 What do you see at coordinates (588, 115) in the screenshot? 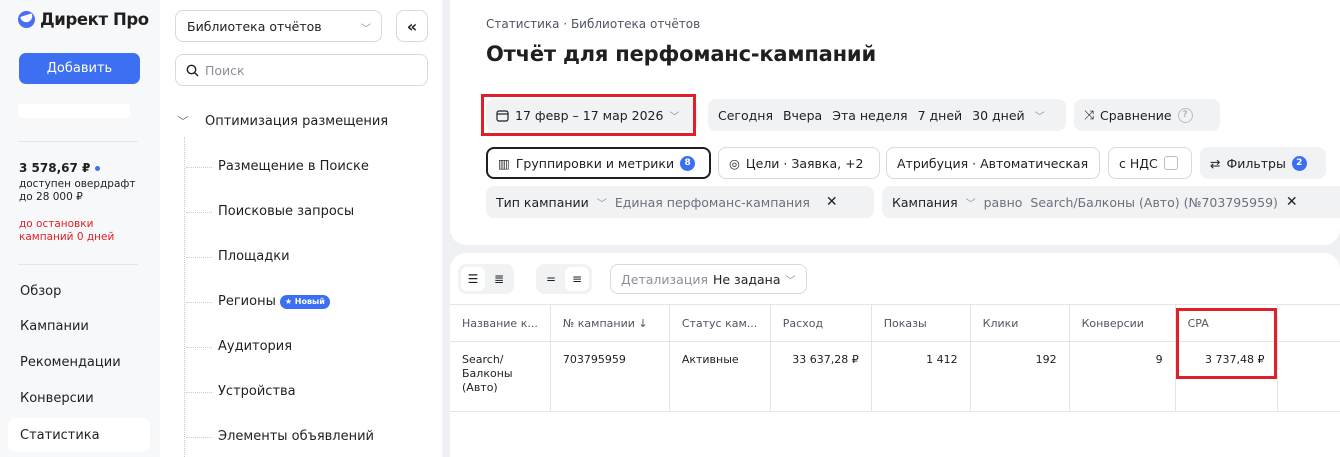
I see `highlight-box-date` at bounding box center [588, 115].